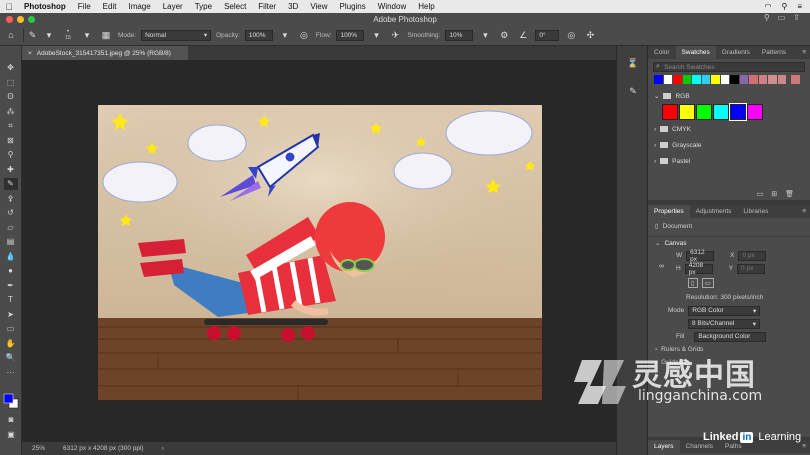 This screenshot has height=455, width=810. I want to click on blur-tool-icon: 💧, so click(11, 257).